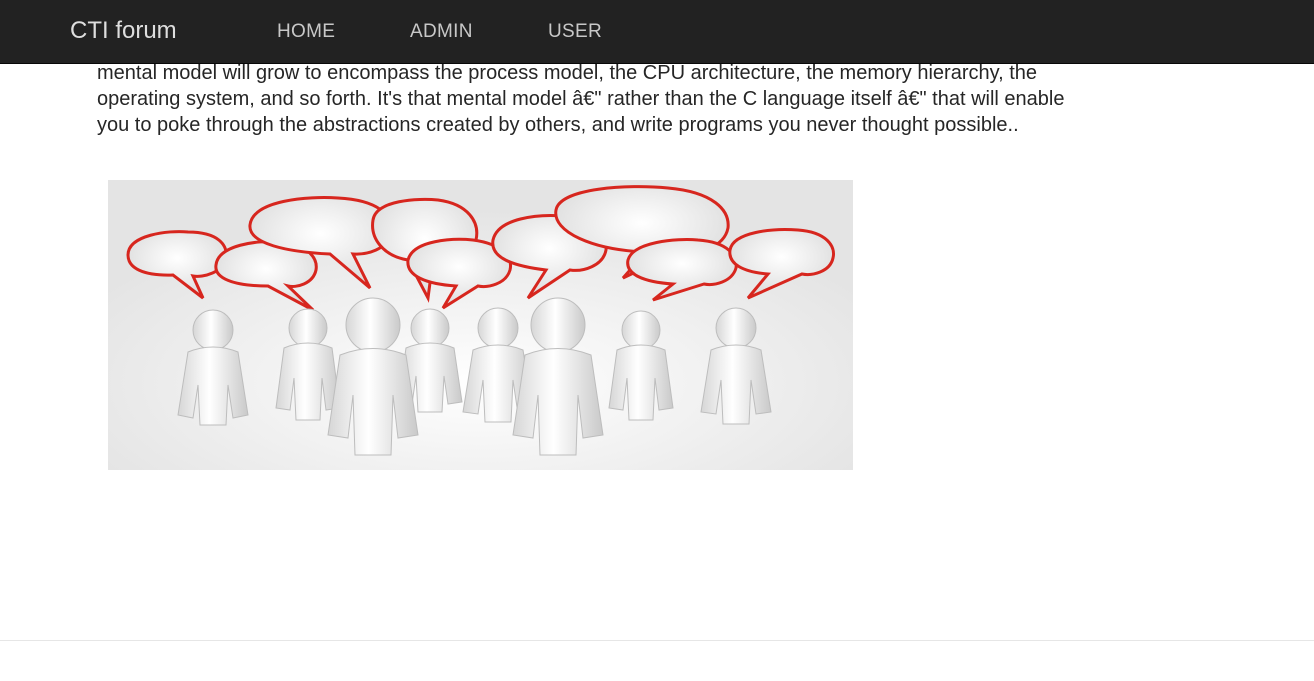 Image resolution: width=1314 pixels, height=681 pixels. Describe the element at coordinates (657, 640) in the screenshot. I see `footer-divider` at that location.